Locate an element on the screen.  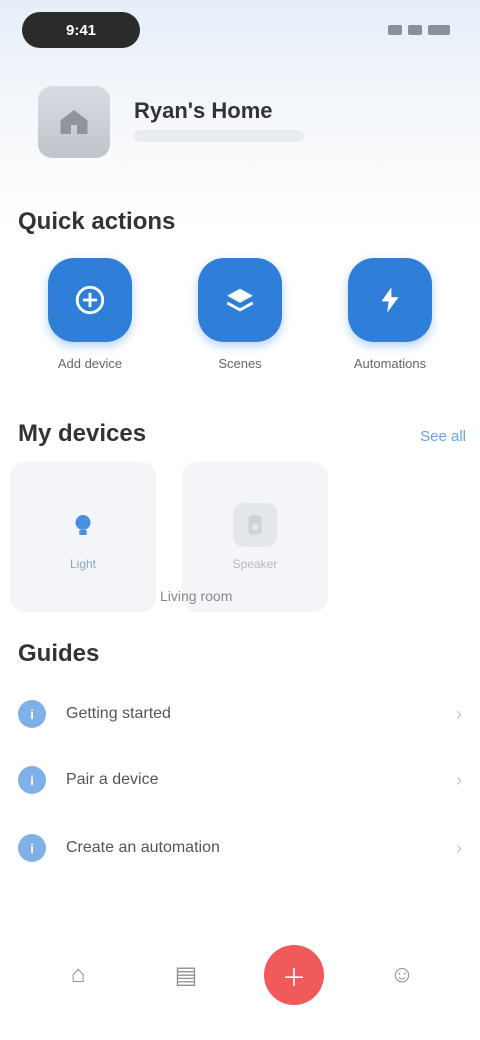
guide-label: Pair a device is located at coordinates (112, 779).